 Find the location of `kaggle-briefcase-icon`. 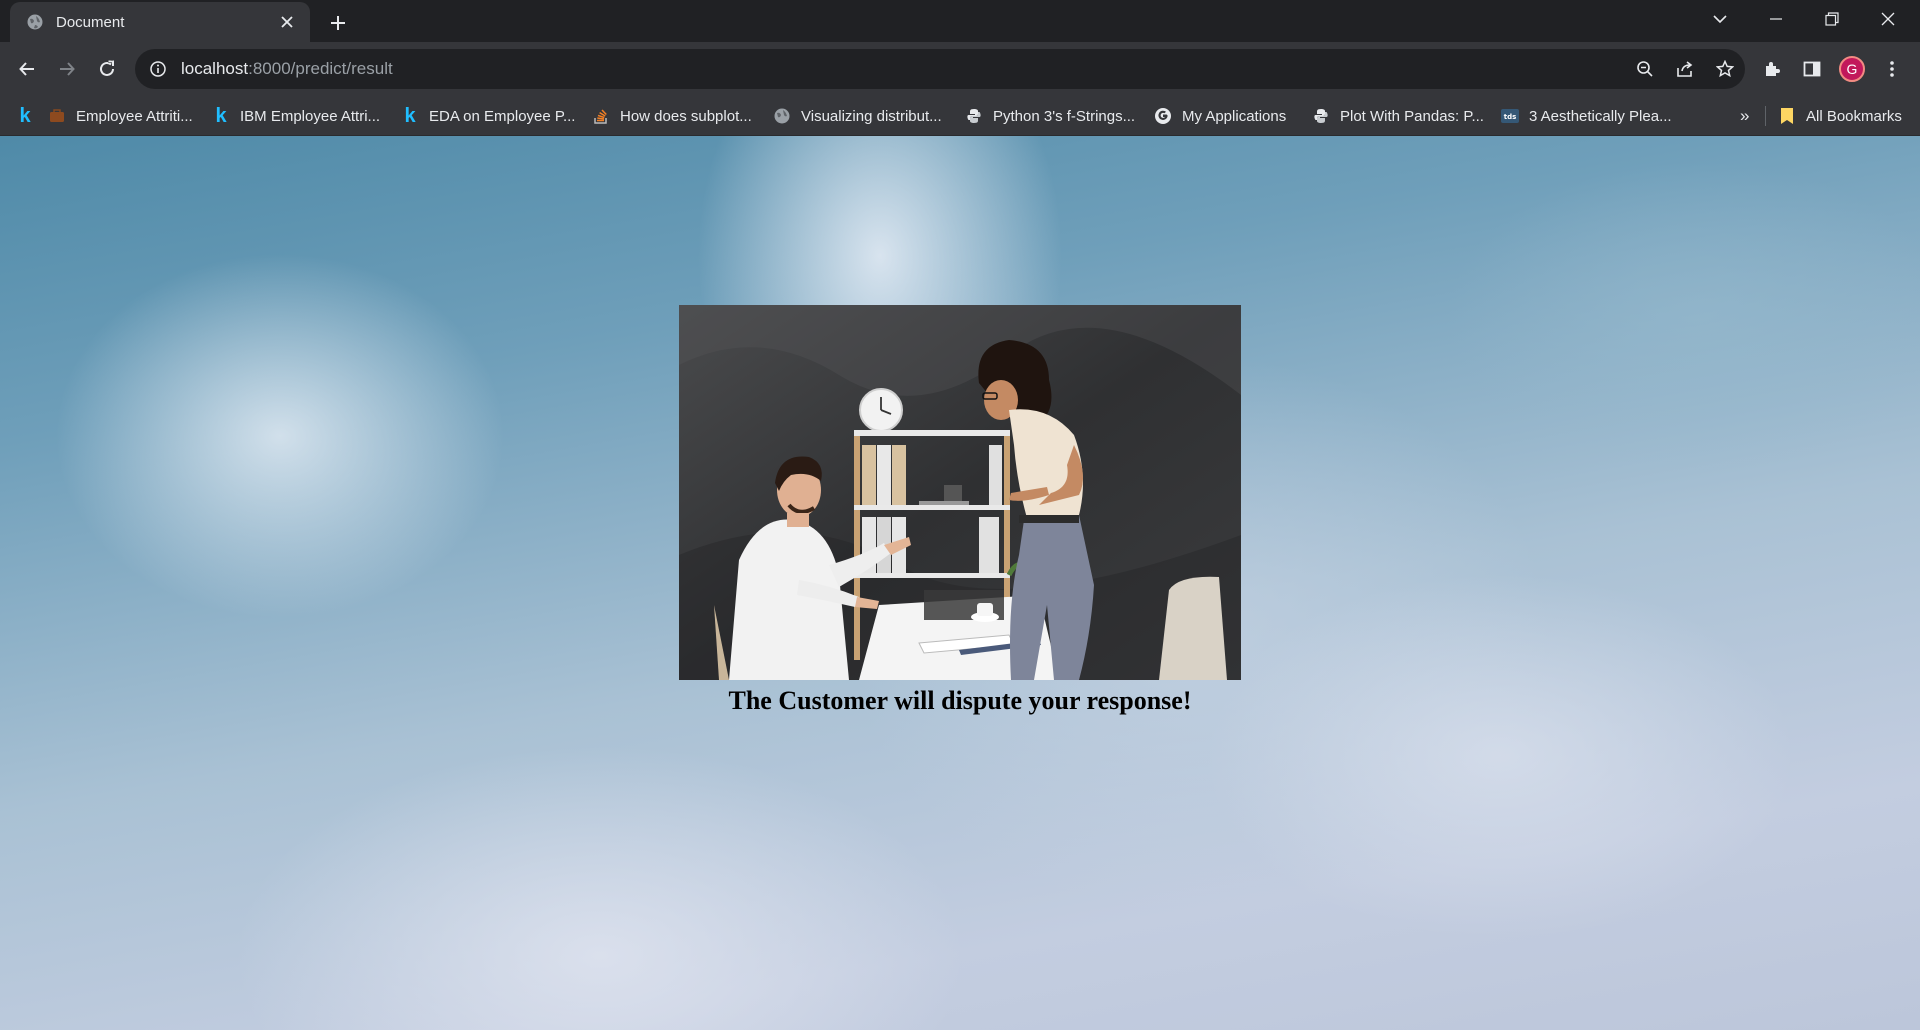

kaggle-briefcase-icon is located at coordinates (57, 116).